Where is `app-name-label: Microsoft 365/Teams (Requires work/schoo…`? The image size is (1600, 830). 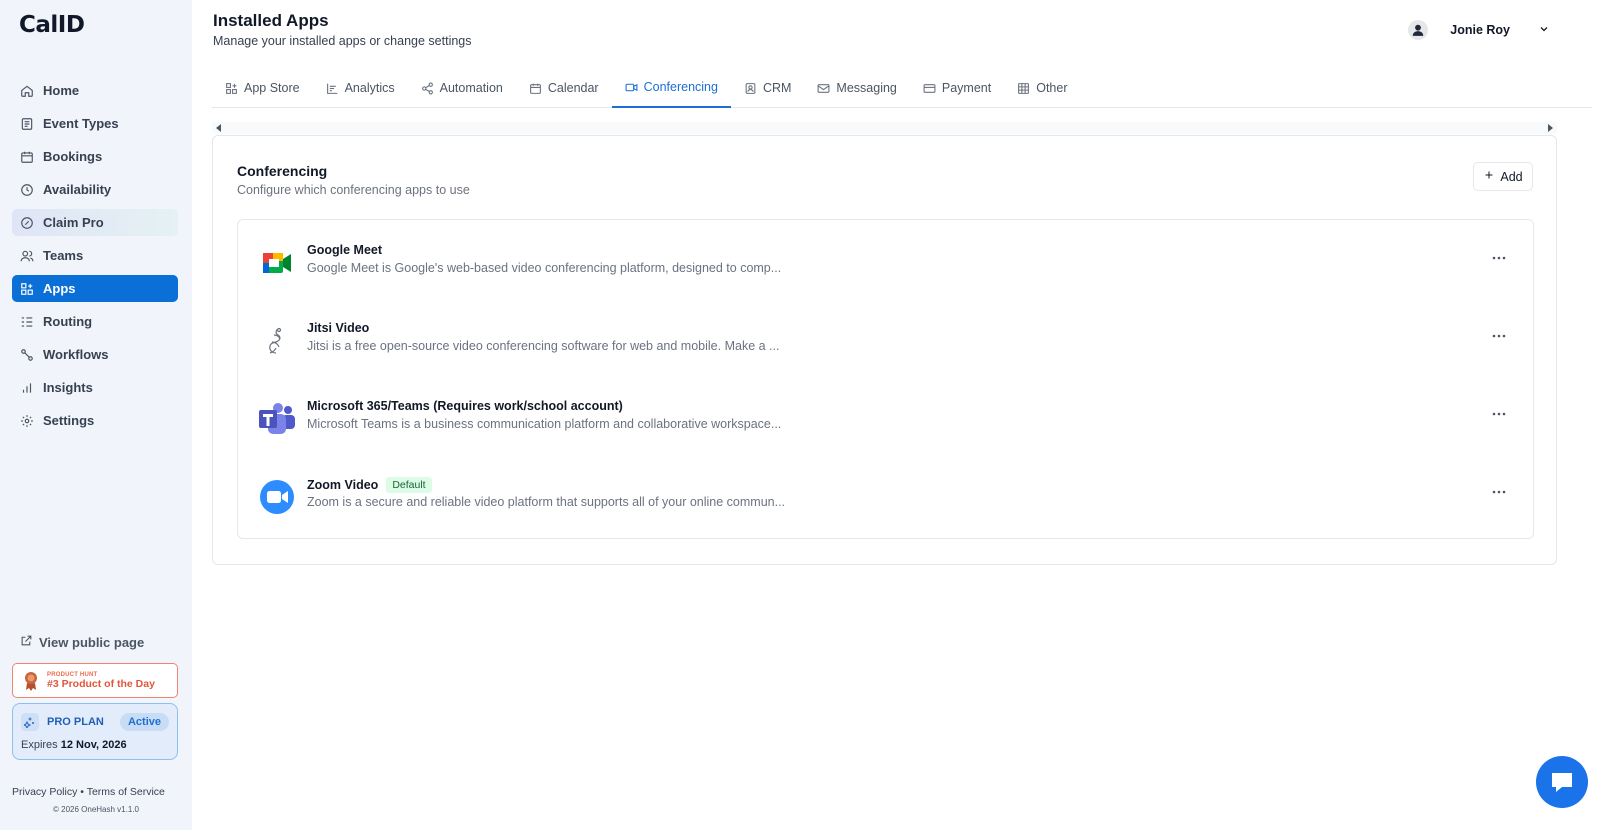 app-name-label: Microsoft 365/Teams (Requires work/schoo… is located at coordinates (465, 406).